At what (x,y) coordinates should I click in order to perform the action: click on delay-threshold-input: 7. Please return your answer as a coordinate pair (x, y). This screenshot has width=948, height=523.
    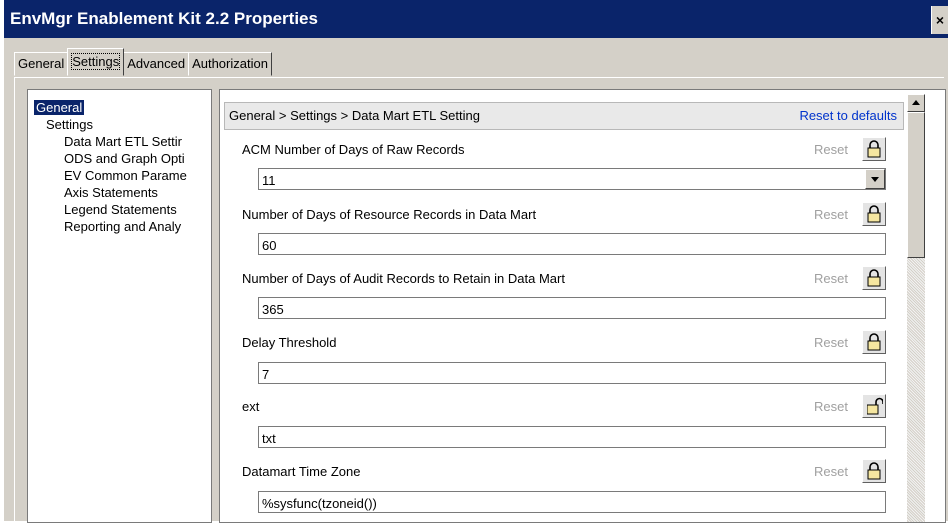
    Looking at the image, I should click on (572, 373).